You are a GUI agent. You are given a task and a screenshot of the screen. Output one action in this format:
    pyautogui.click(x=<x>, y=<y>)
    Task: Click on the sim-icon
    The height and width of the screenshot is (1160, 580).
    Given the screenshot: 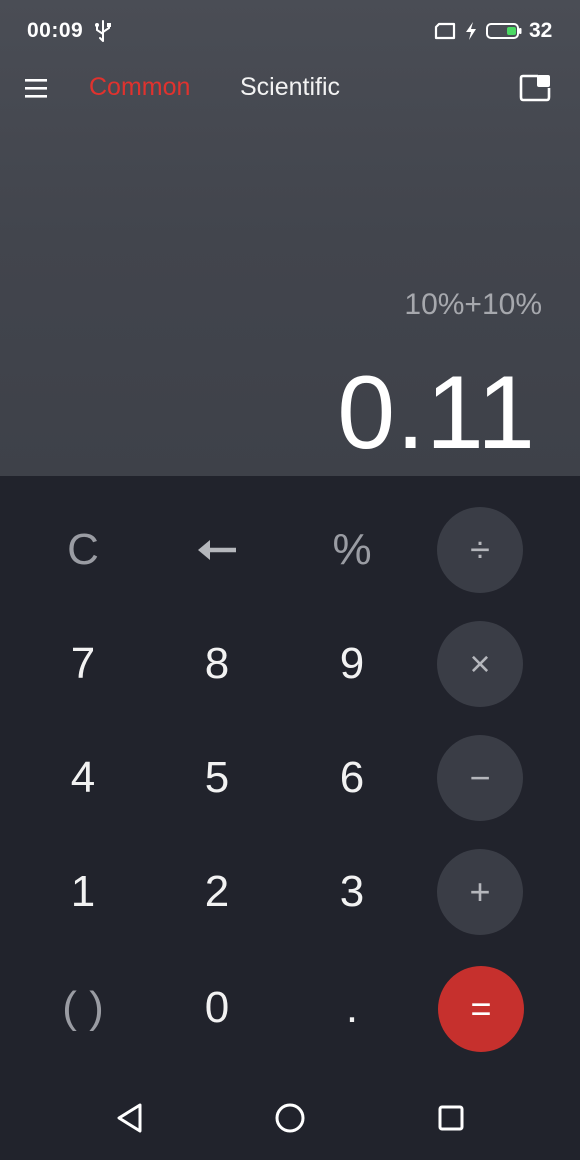 What is the action you would take?
    pyautogui.click(x=445, y=31)
    